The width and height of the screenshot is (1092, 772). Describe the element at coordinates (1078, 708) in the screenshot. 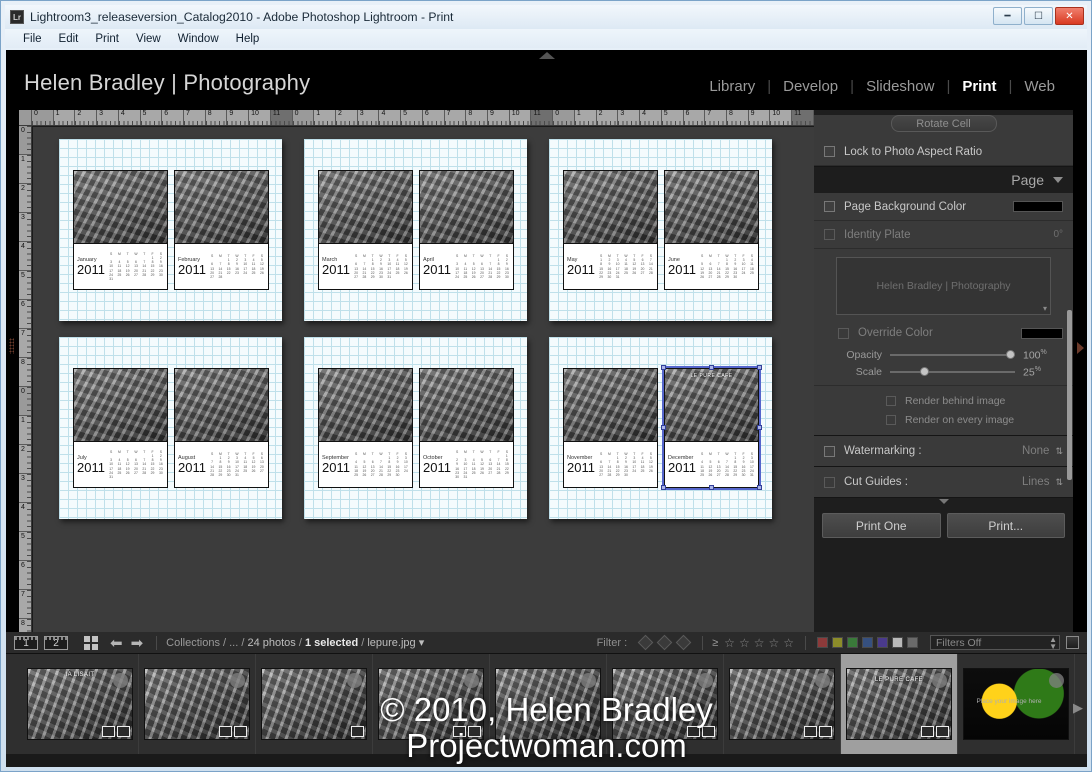

I see `filmstrip-next-icon: ▶` at that location.